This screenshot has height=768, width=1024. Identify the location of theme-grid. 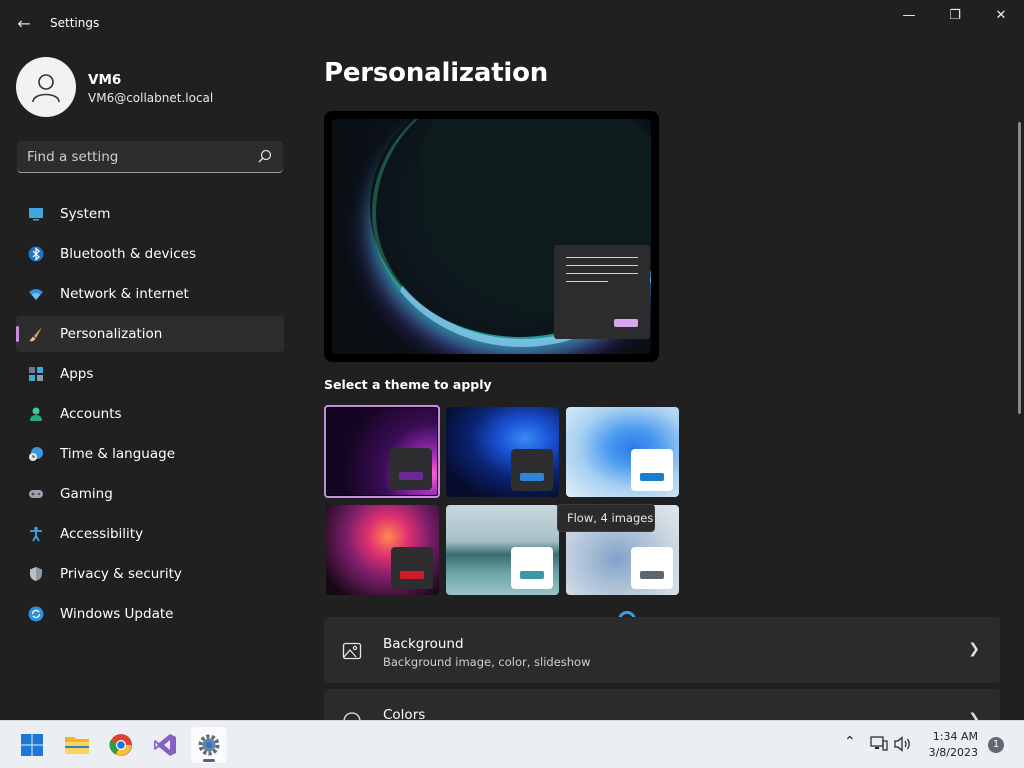
(502, 501).